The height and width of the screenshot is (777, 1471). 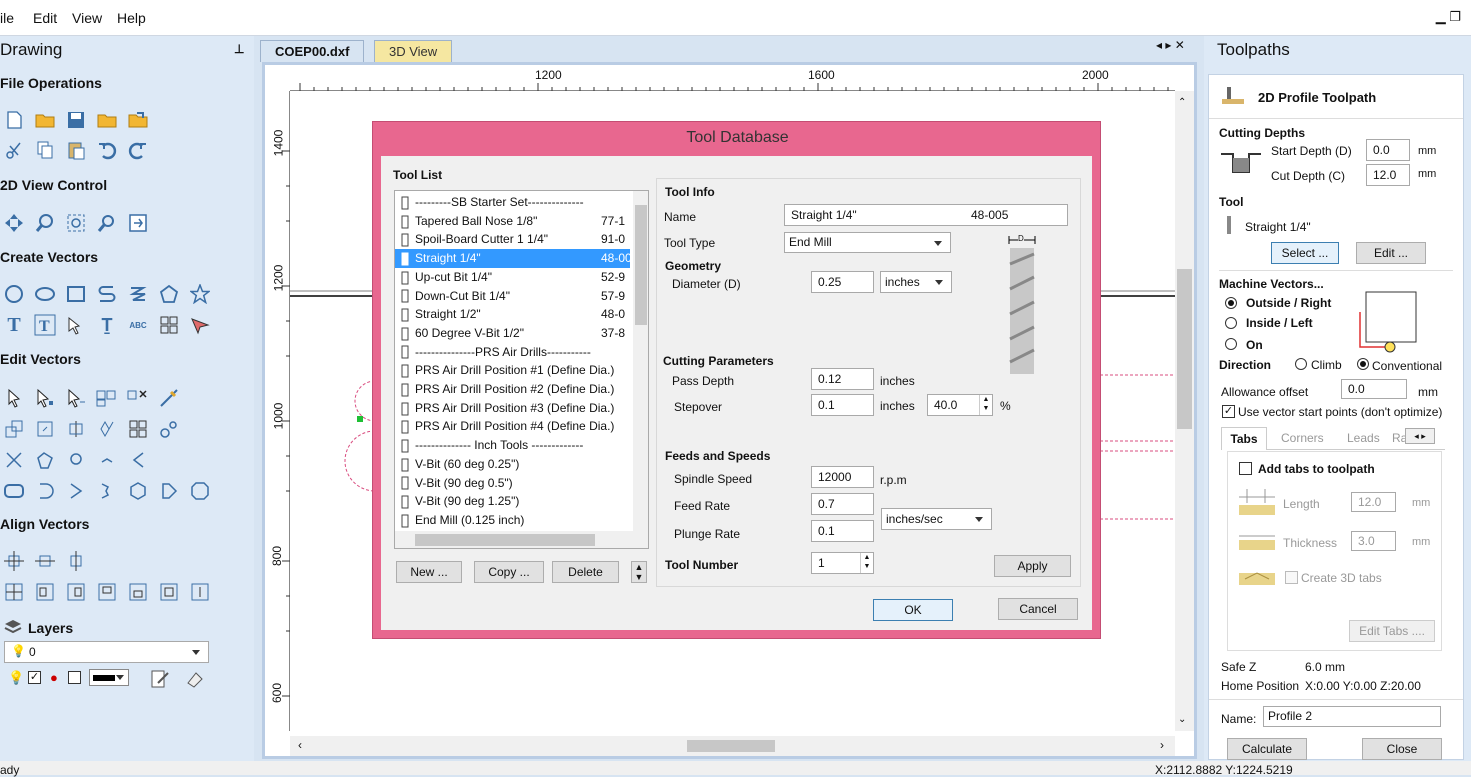 What do you see at coordinates (842, 379) in the screenshot?
I see `pass-depth-input: 0.12` at bounding box center [842, 379].